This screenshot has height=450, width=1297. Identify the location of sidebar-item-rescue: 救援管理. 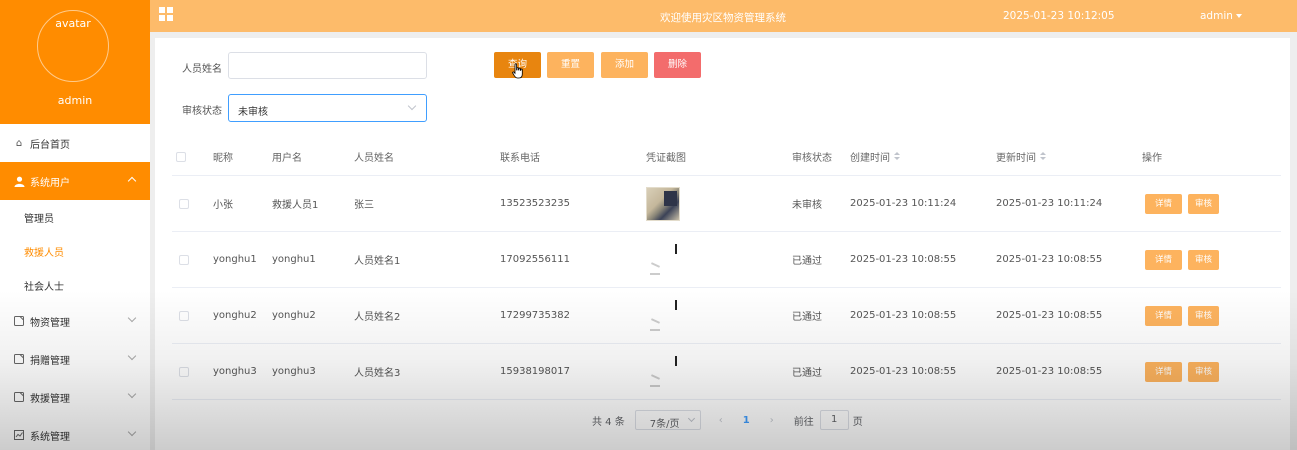
(75, 397).